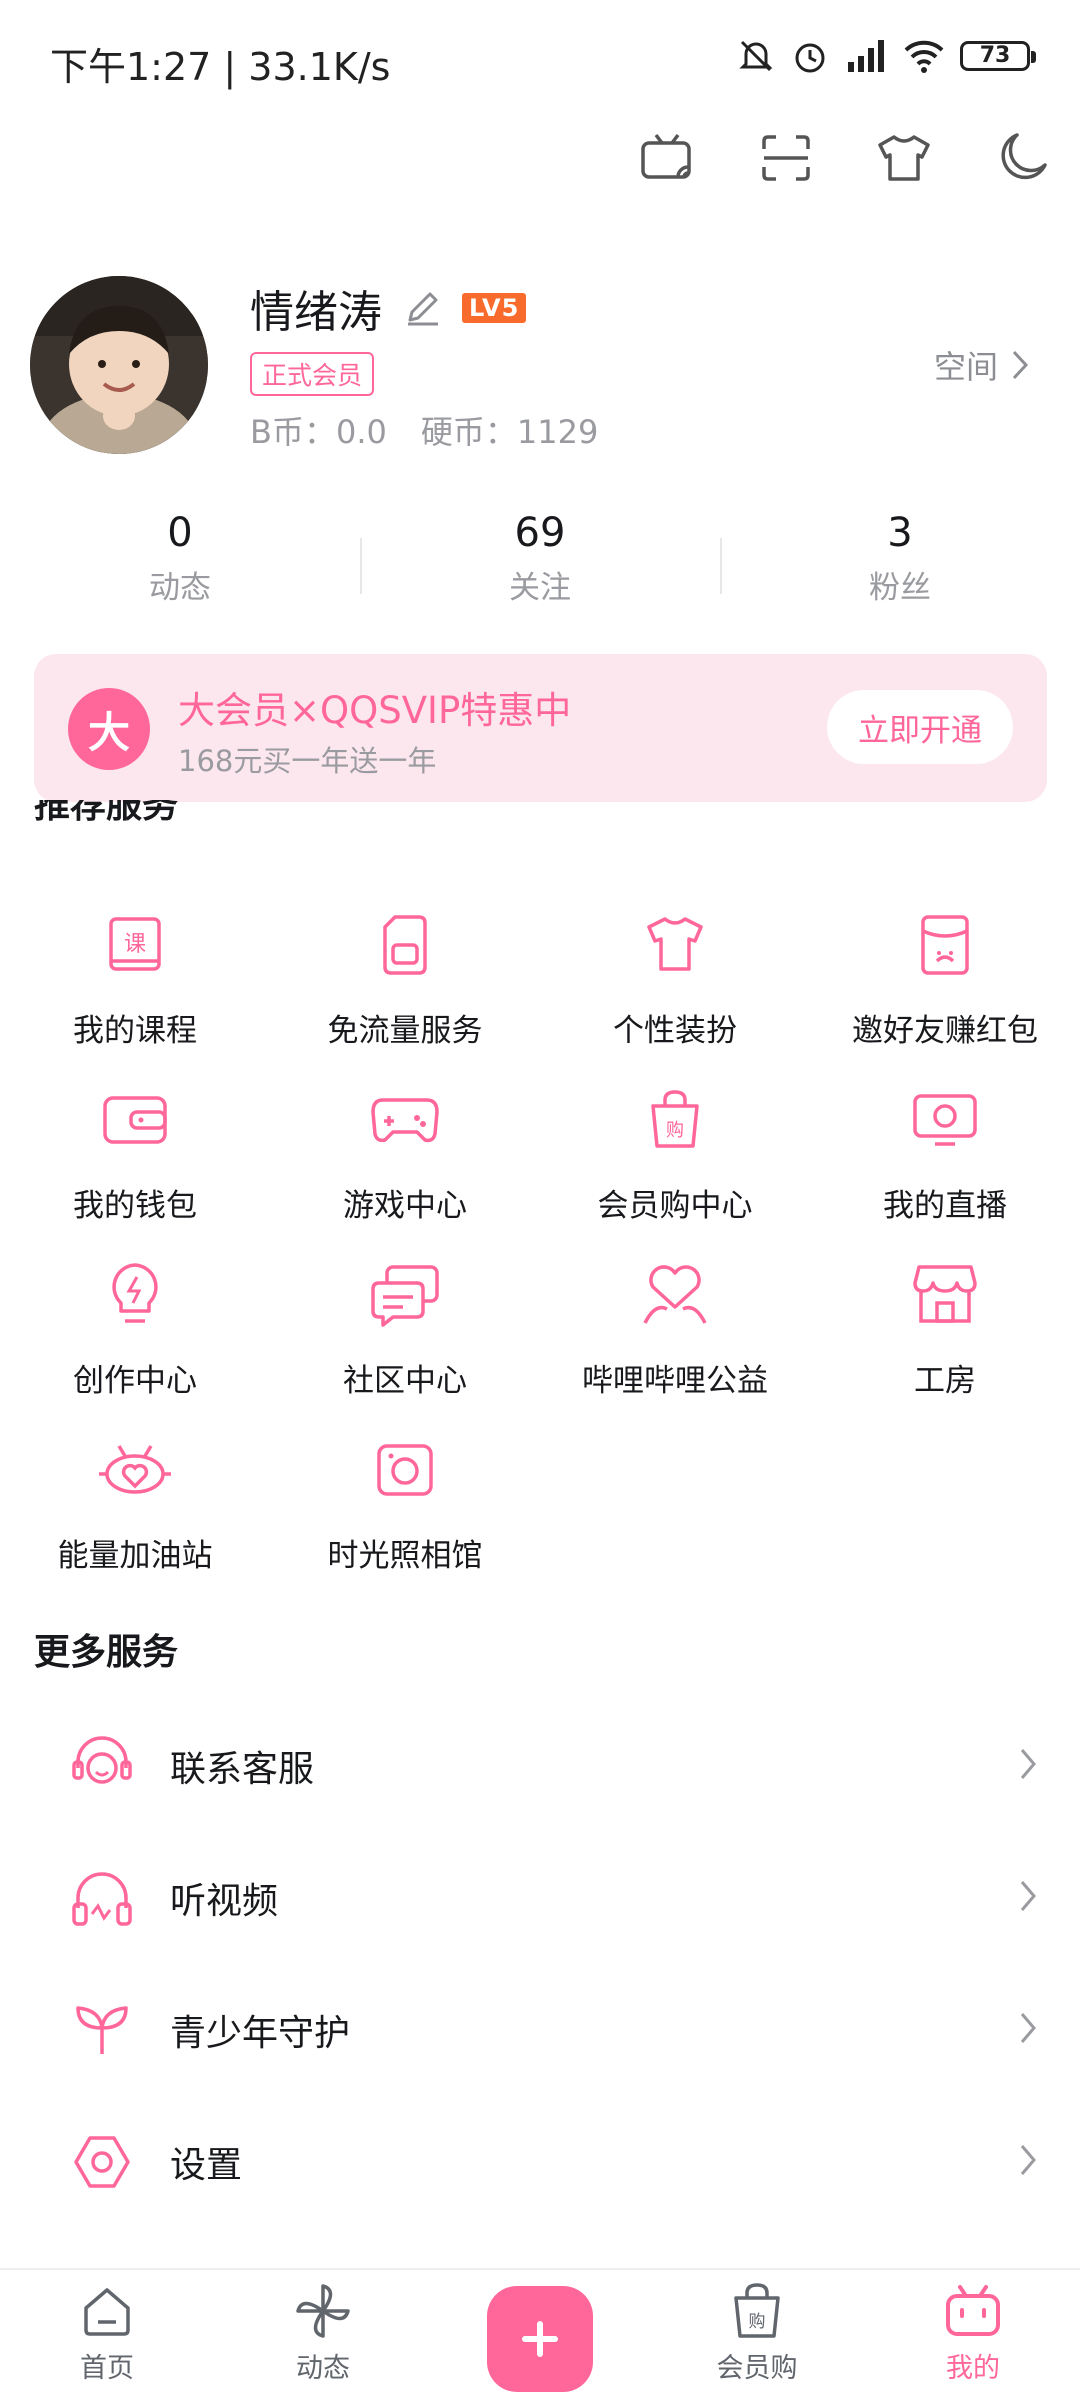 The width and height of the screenshot is (1080, 2400). What do you see at coordinates (135, 1295) in the screenshot?
I see `lightbulb-icon` at bounding box center [135, 1295].